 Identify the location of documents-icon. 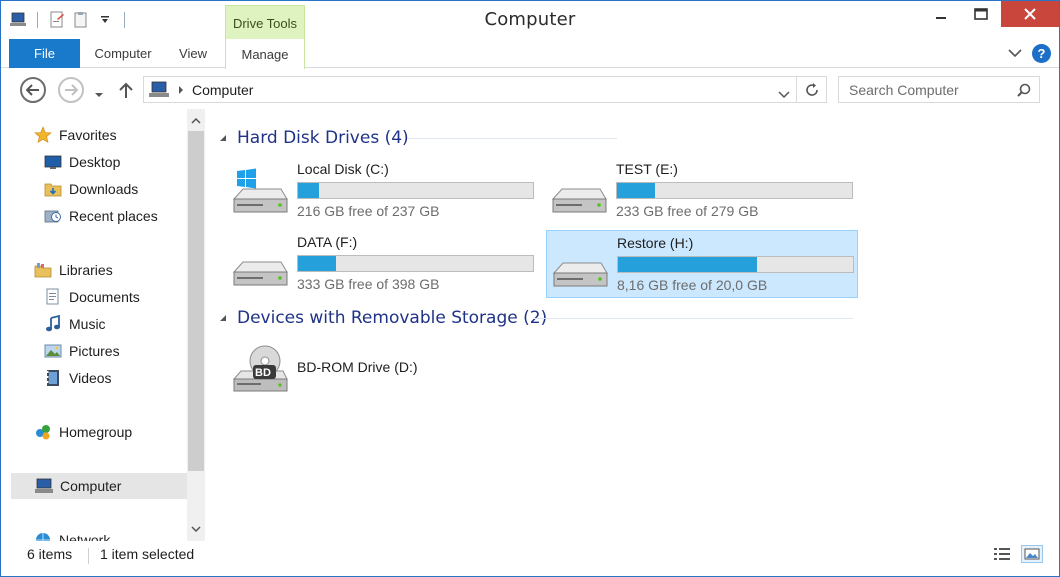
(53, 297).